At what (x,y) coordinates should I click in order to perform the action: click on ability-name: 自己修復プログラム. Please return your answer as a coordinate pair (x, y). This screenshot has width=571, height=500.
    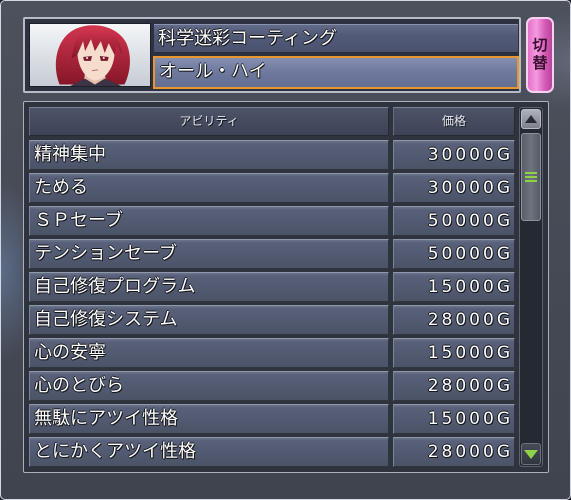
    Looking at the image, I should click on (209, 287).